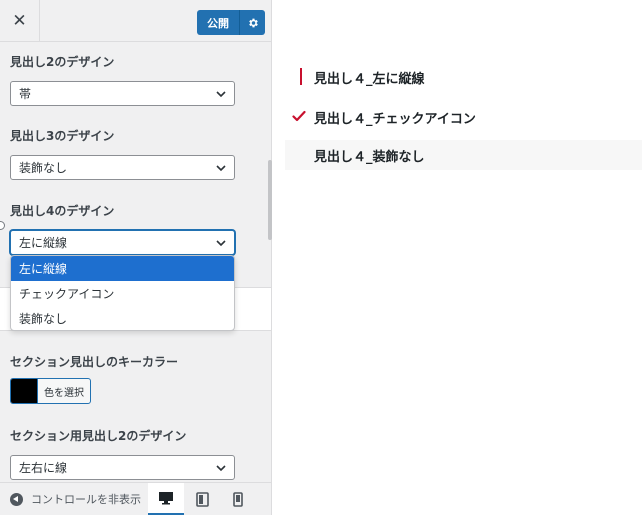 The width and height of the screenshot is (642, 515). I want to click on h2-design-select: 帯, so click(122, 93).